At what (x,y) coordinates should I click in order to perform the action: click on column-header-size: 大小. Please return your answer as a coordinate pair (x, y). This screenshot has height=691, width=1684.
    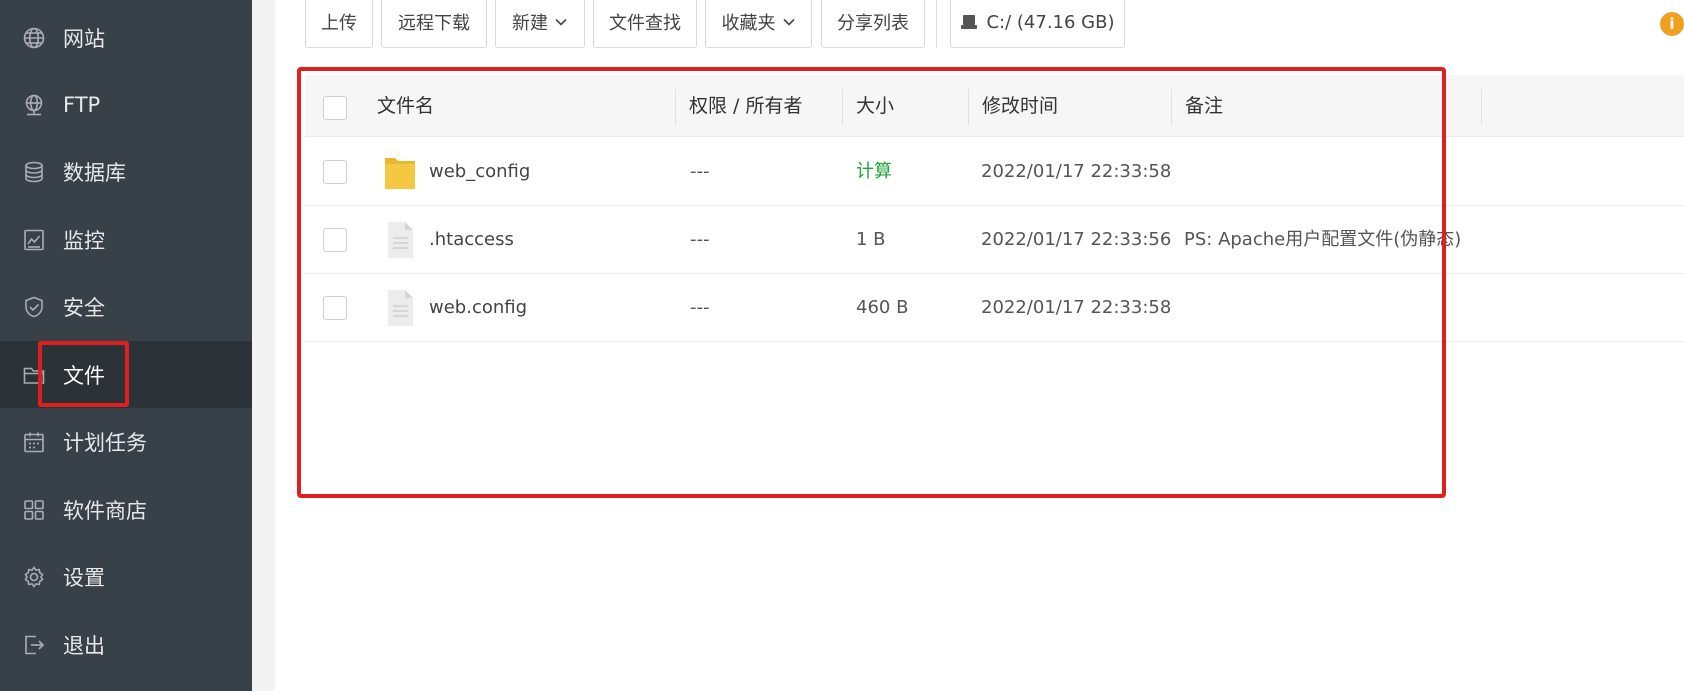
    Looking at the image, I should click on (875, 106).